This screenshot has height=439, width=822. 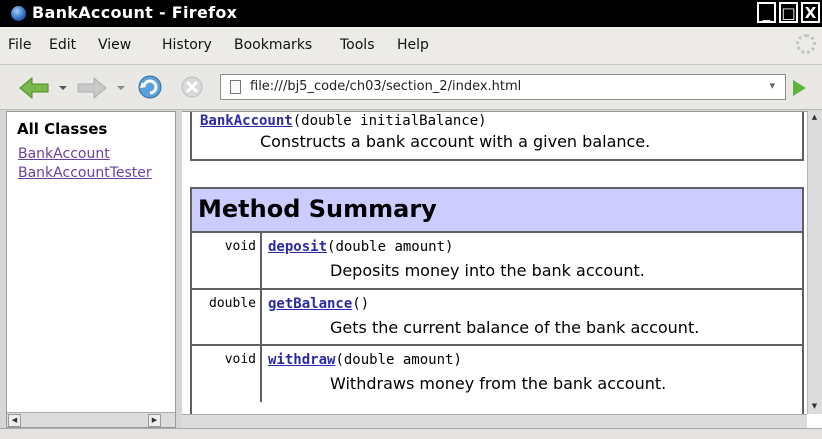 What do you see at coordinates (273, 45) in the screenshot?
I see `menu-bookmarks: Bookmarks` at bounding box center [273, 45].